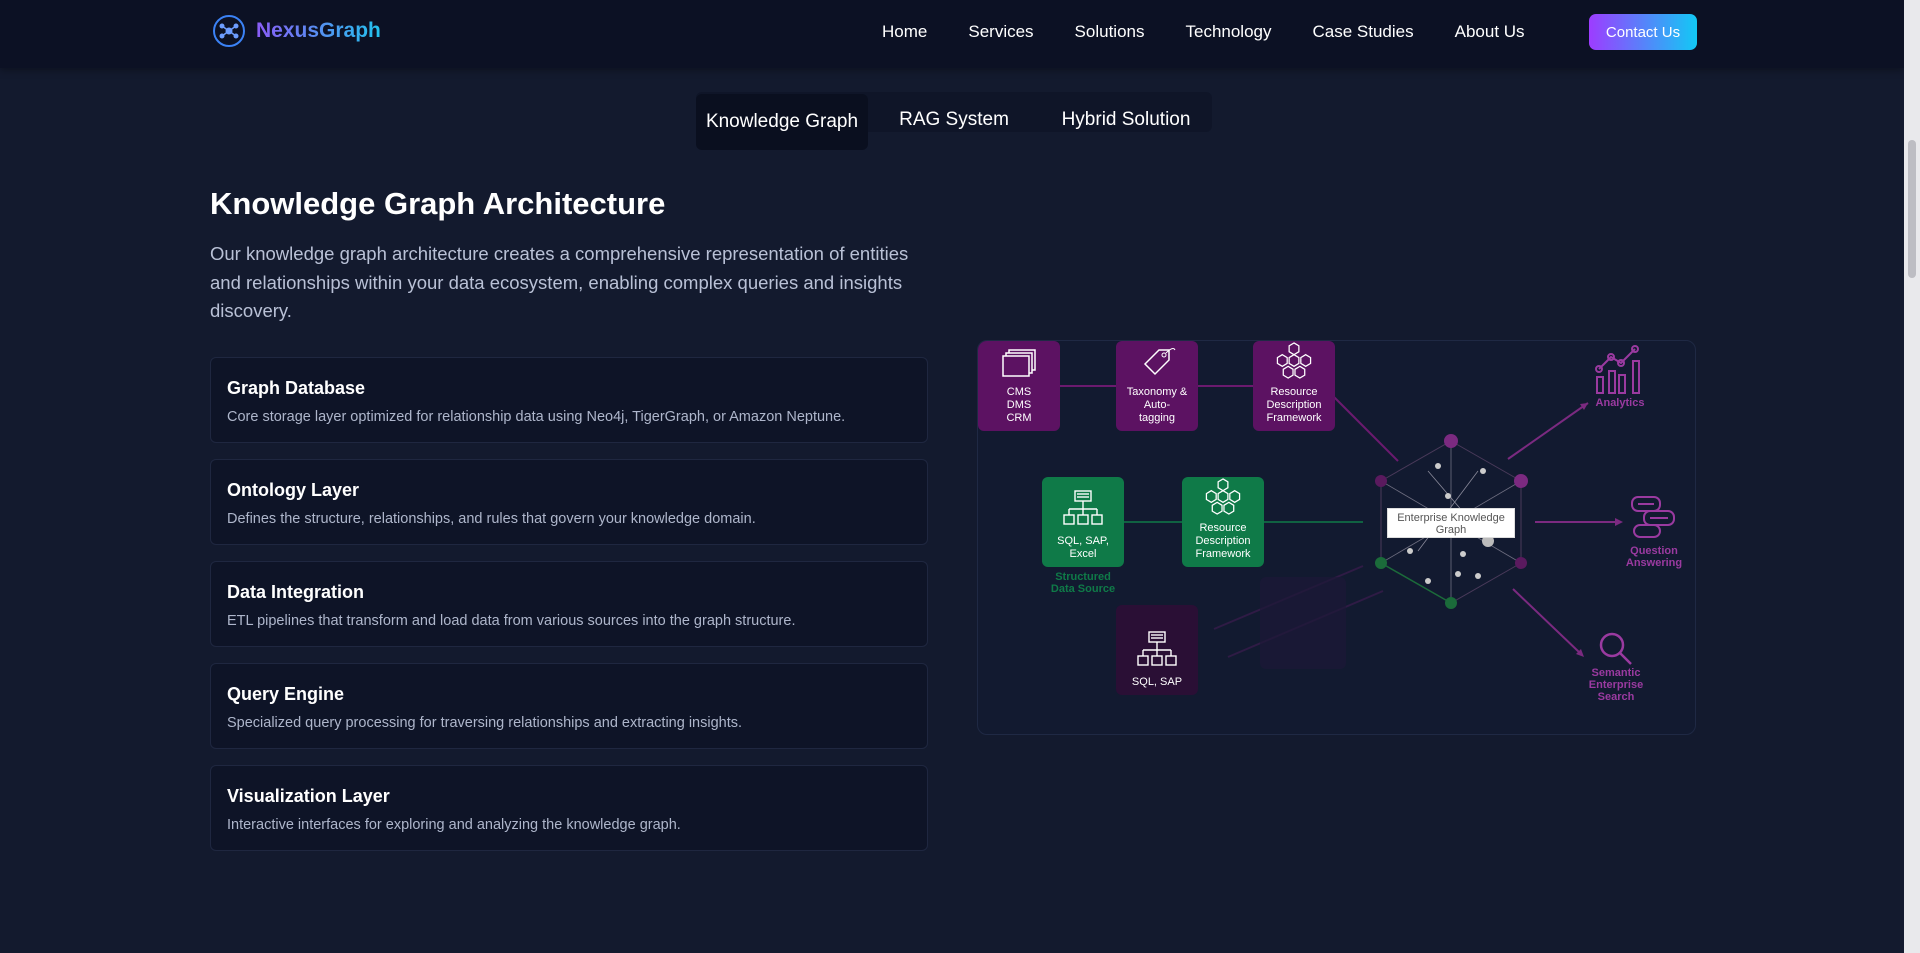  What do you see at coordinates (1912, 476) in the screenshot?
I see `page-scrollbar` at bounding box center [1912, 476].